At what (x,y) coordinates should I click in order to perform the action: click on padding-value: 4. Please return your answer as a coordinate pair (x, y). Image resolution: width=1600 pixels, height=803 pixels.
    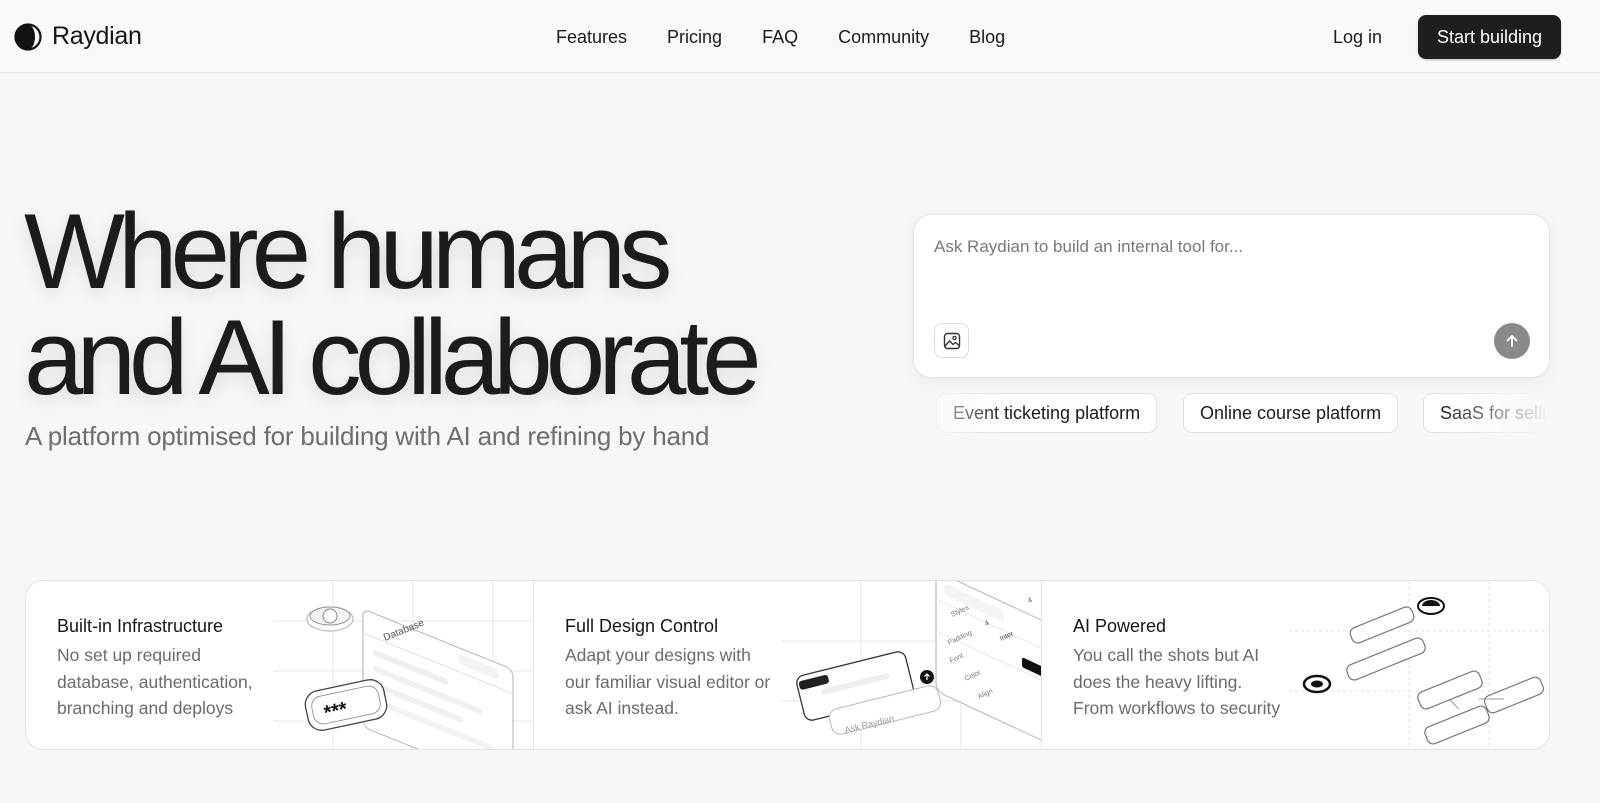
    Looking at the image, I should click on (1030, 601).